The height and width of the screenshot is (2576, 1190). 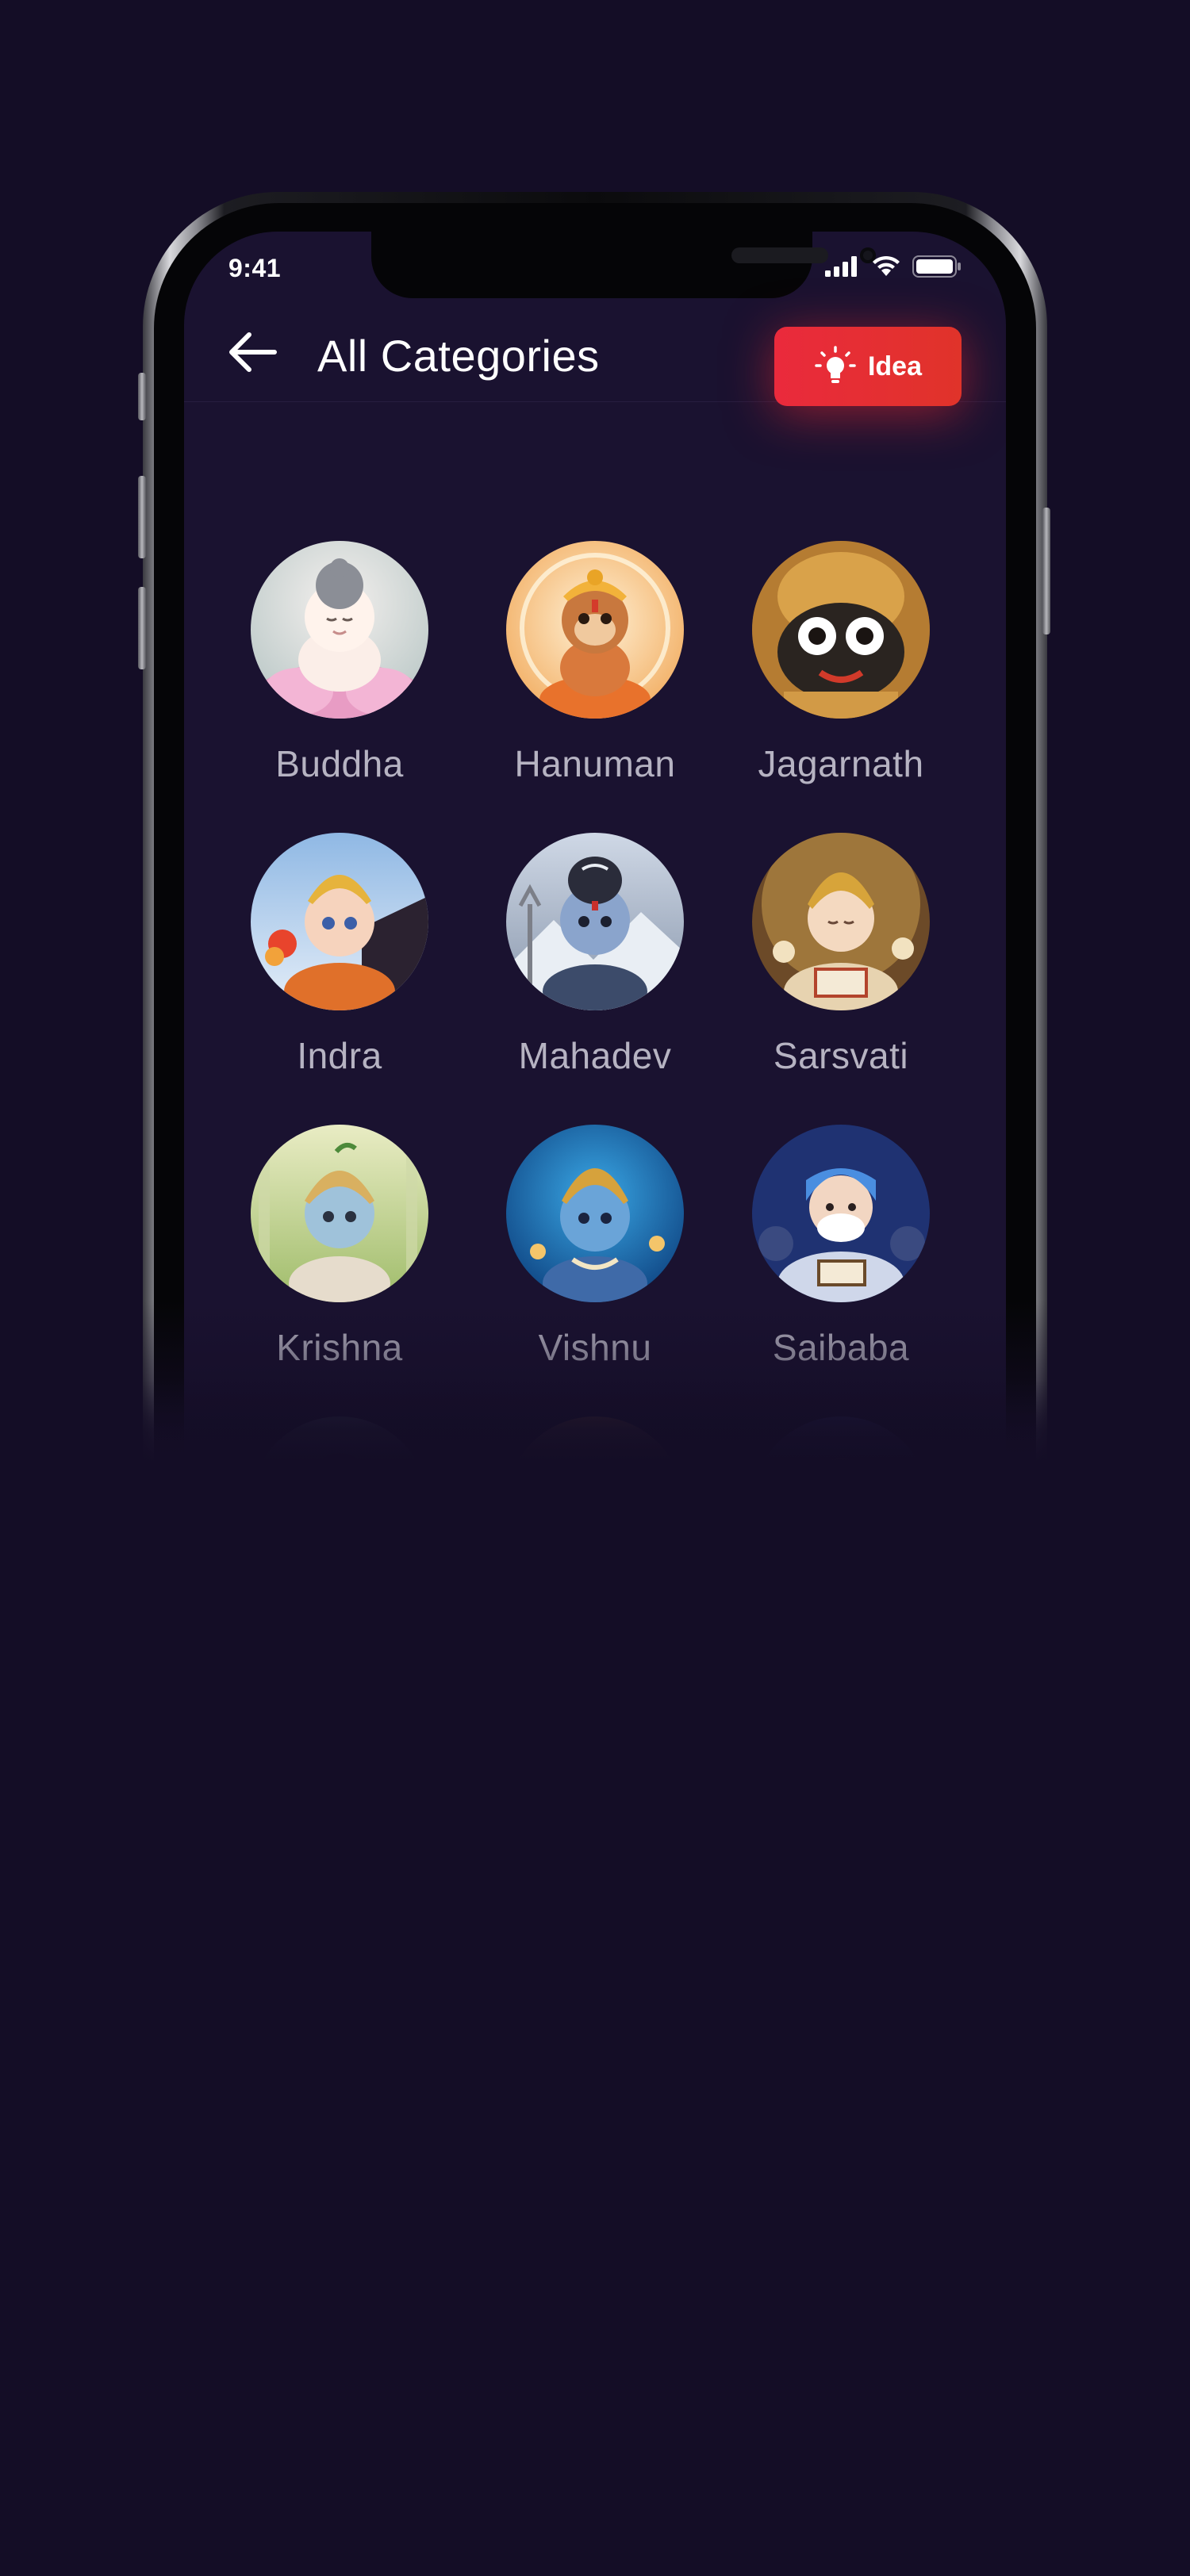 I want to click on category-item-hanuman: Hanuman, so click(x=595, y=676).